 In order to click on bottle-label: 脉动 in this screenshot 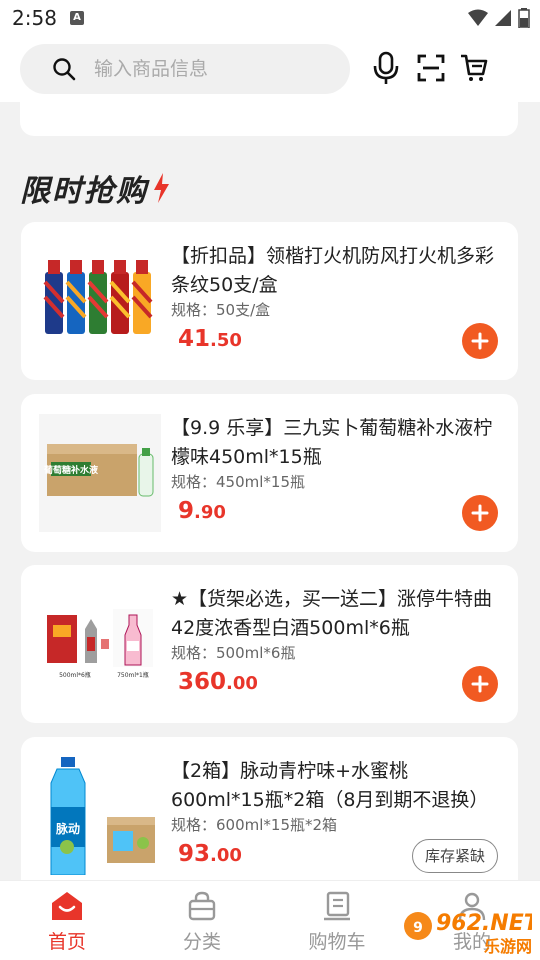, I will do `click(67, 828)`.